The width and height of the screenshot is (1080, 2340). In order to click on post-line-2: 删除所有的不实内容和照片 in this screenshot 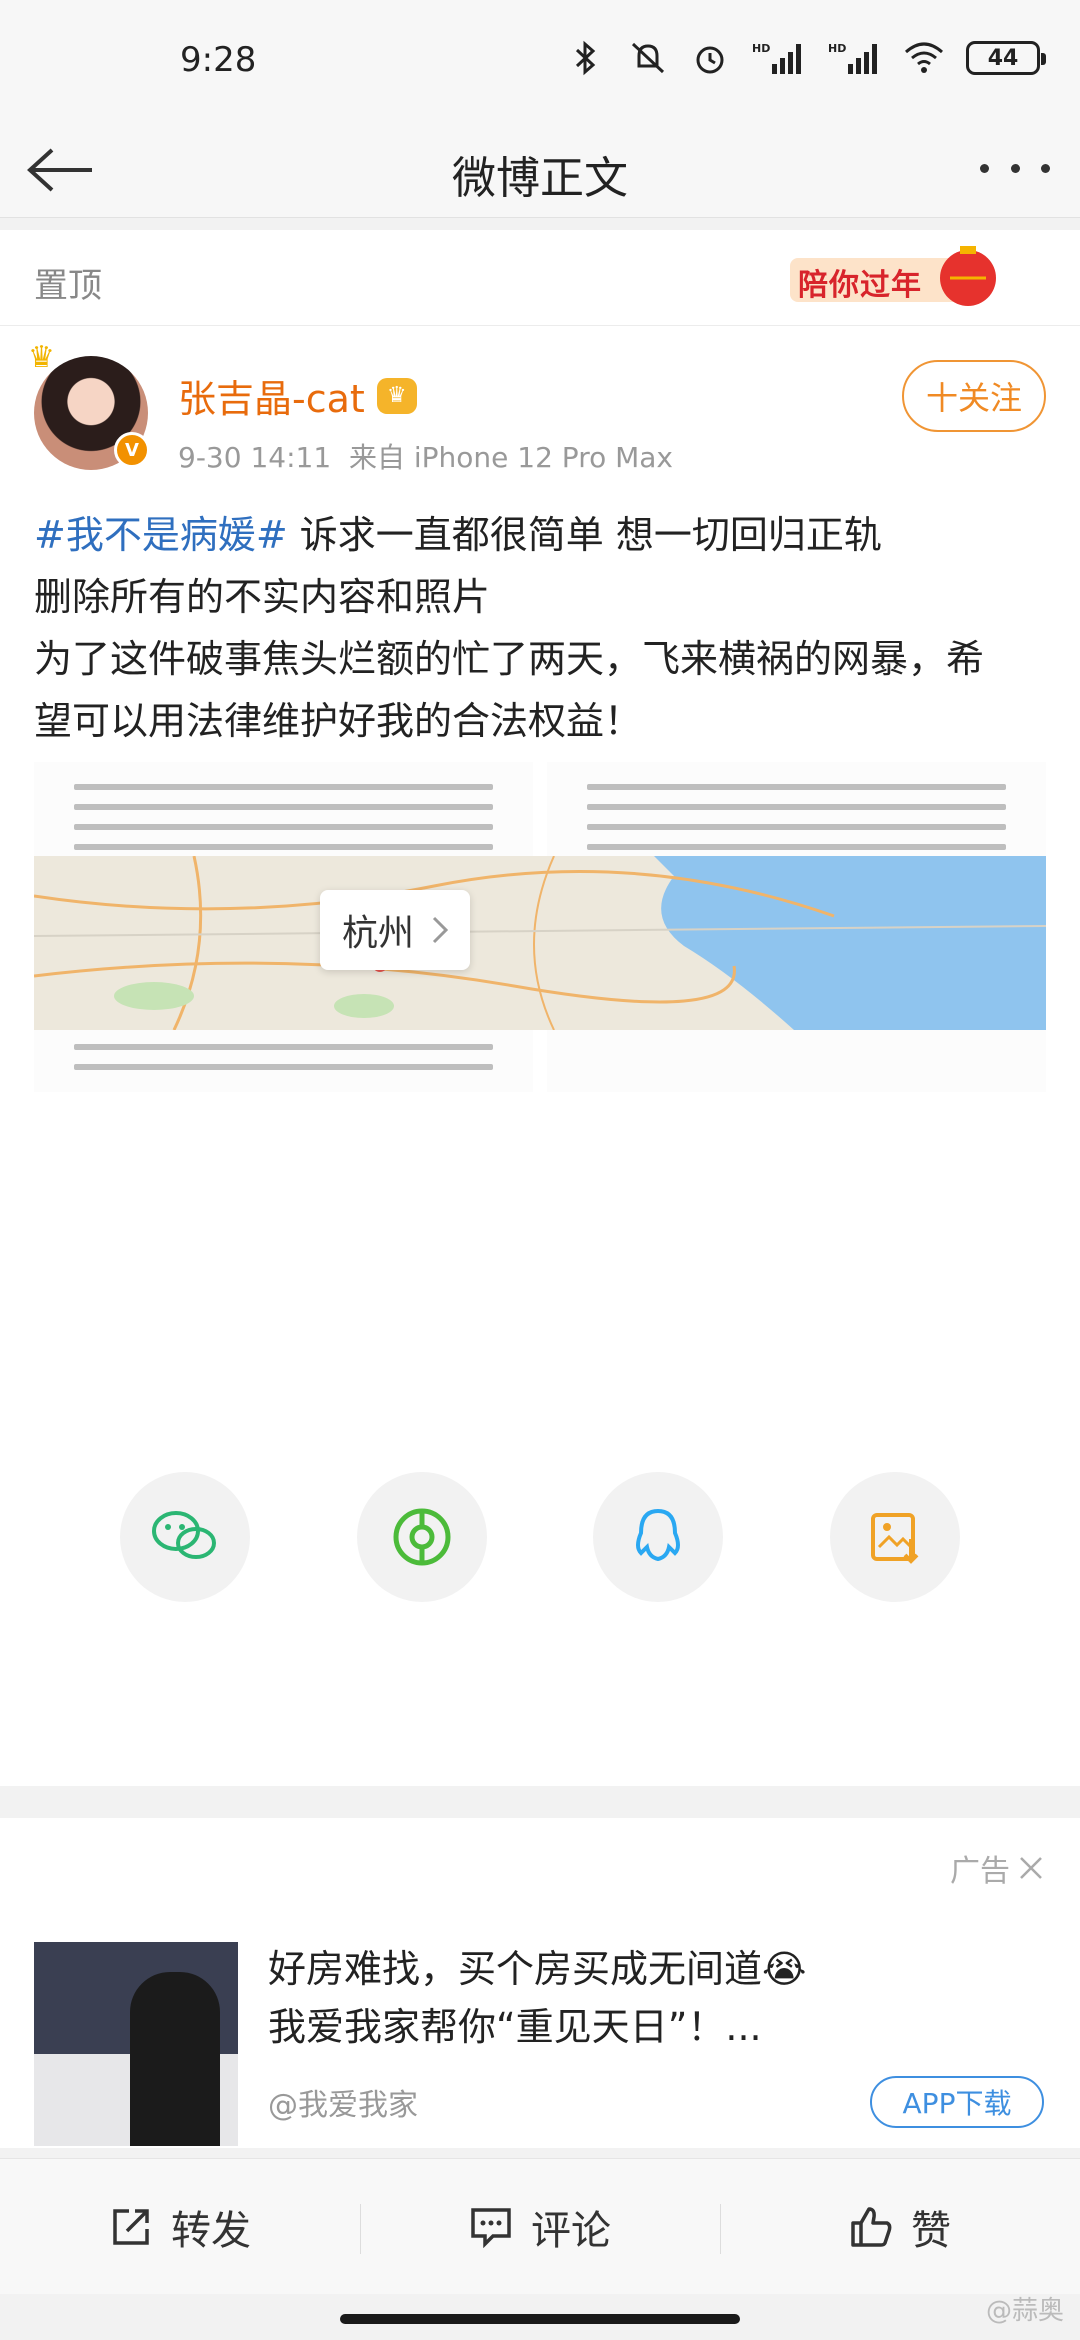, I will do `click(262, 597)`.